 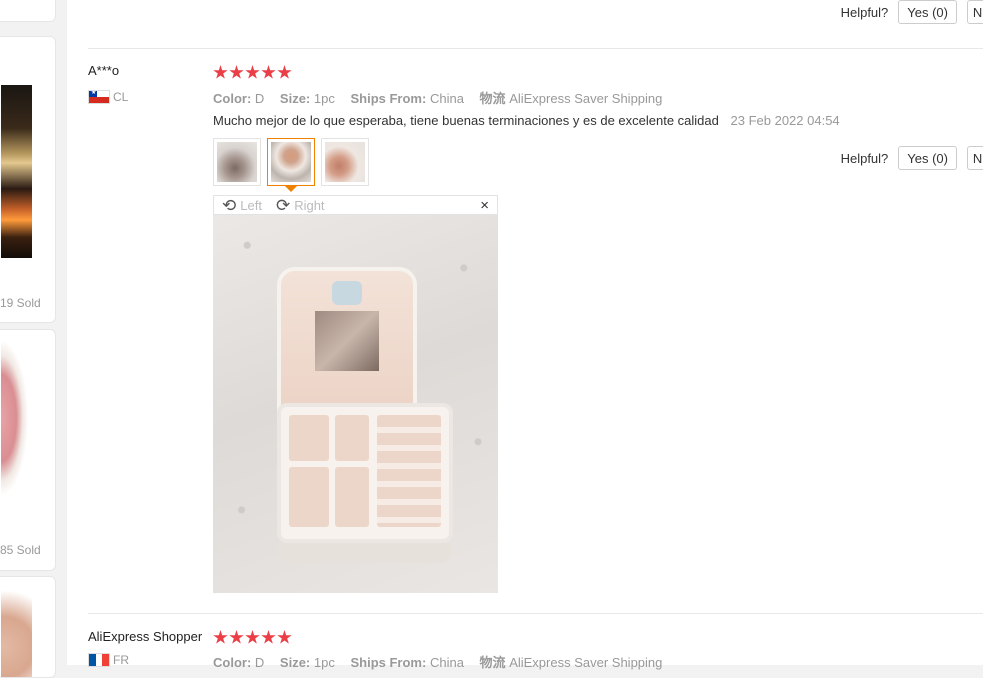 I want to click on rotate-left-label: Left, so click(x=251, y=205).